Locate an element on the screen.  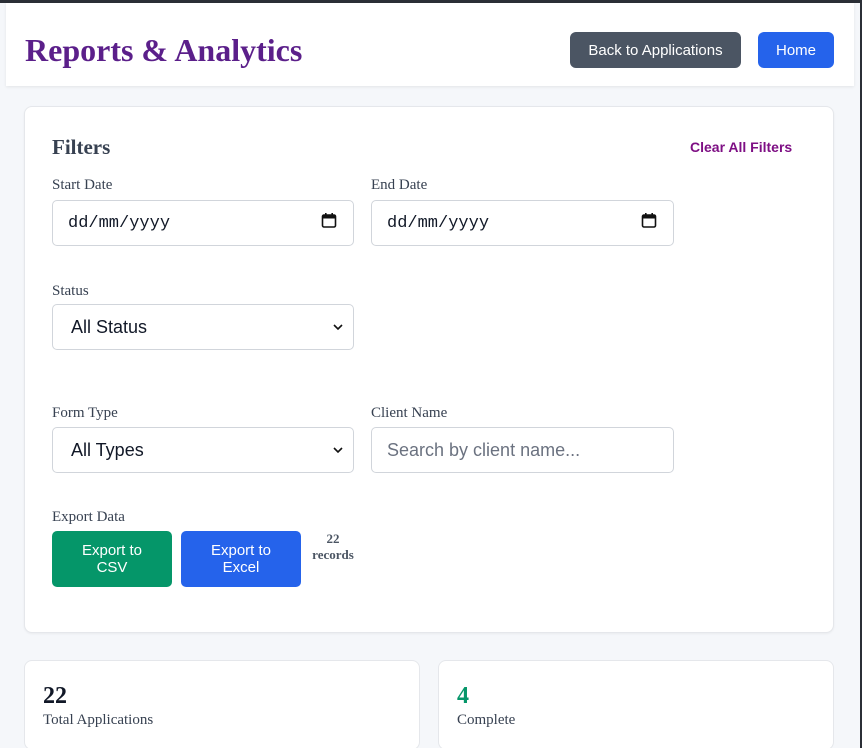
end-date-label: End Date is located at coordinates (399, 185).